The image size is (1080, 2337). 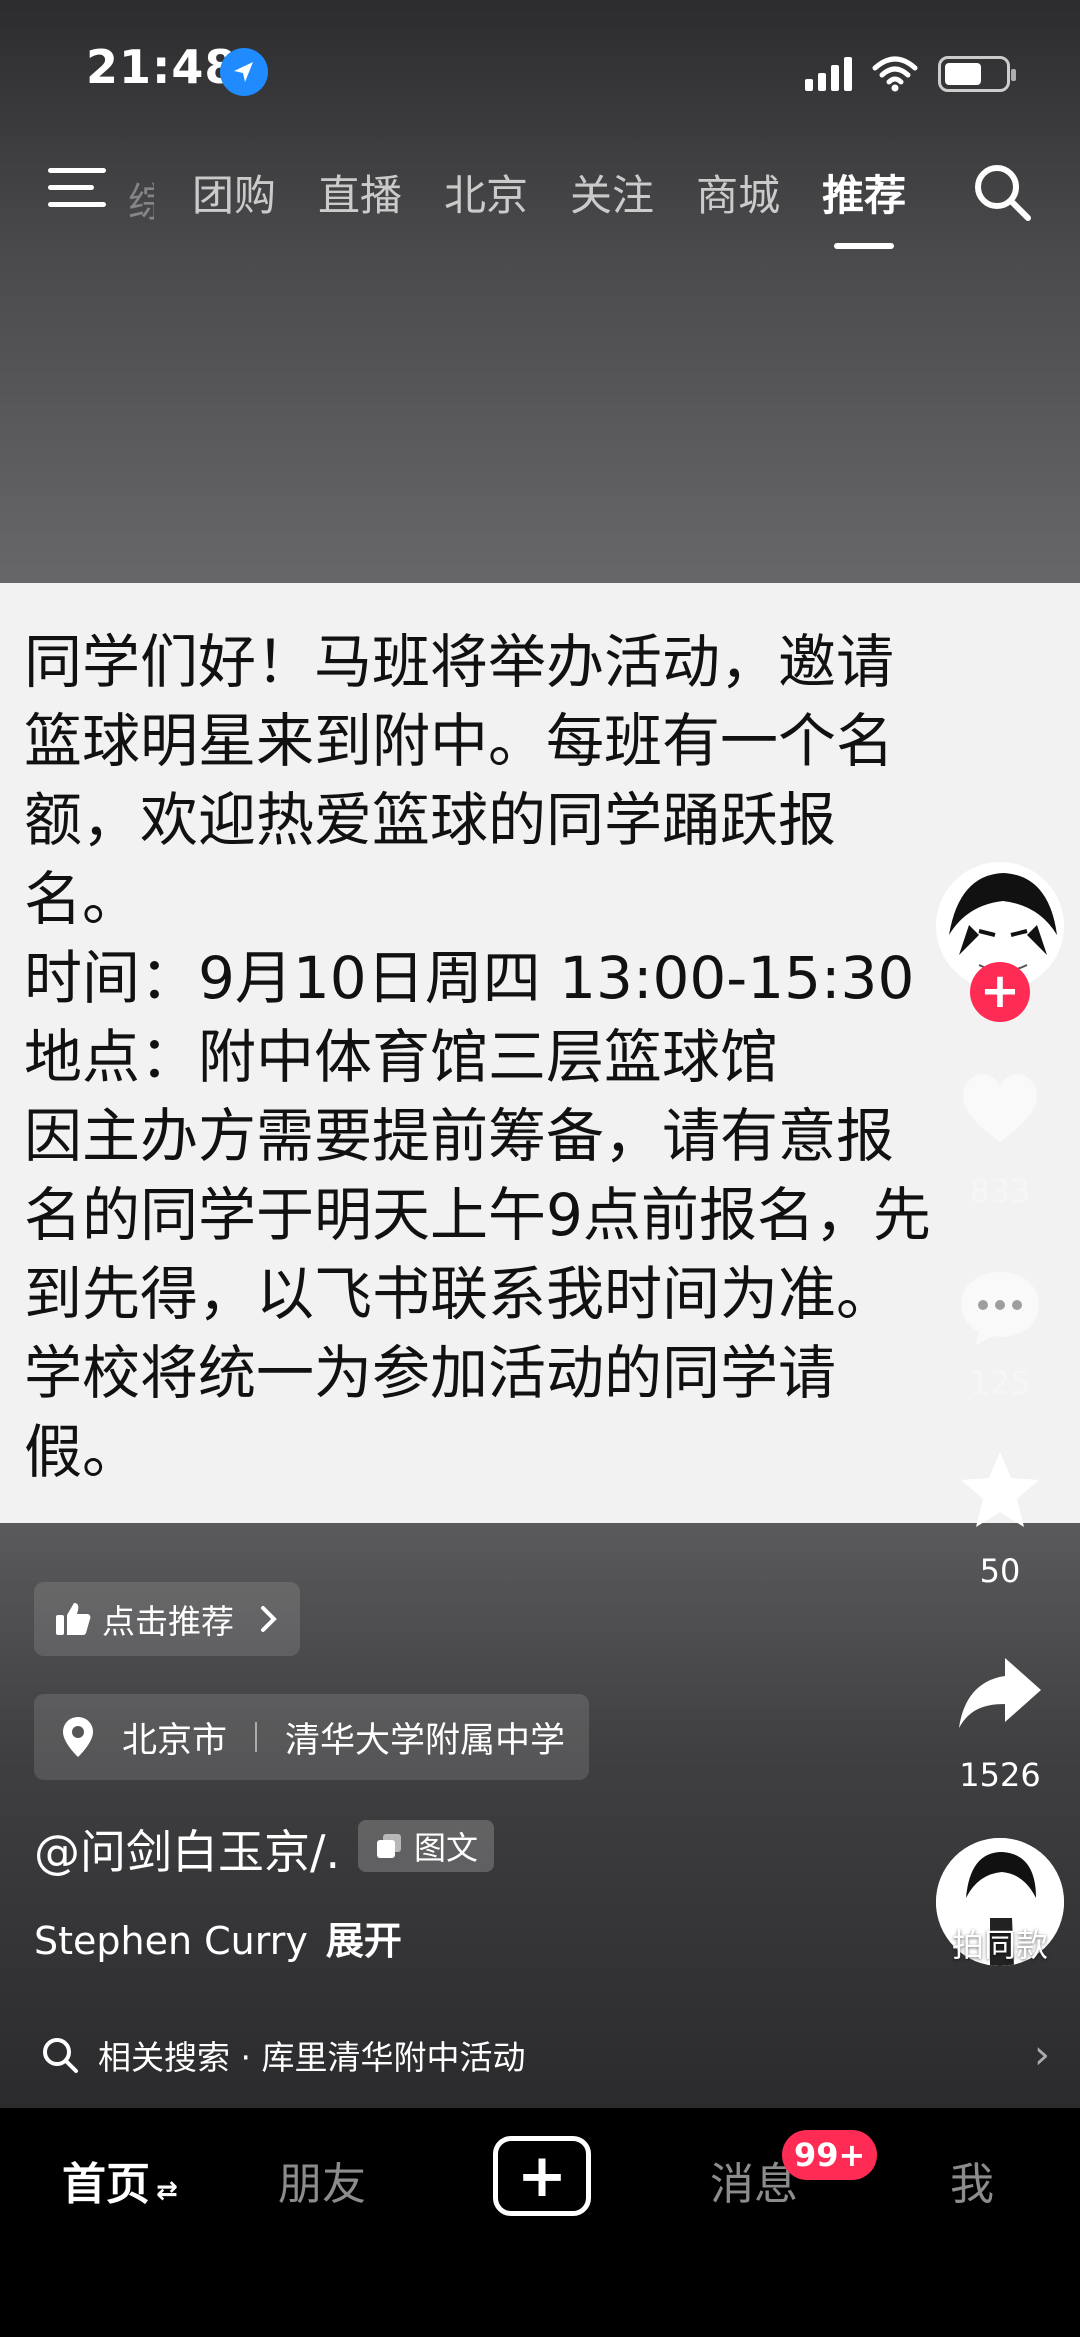 I want to click on expand-button: 展开, so click(x=364, y=1941).